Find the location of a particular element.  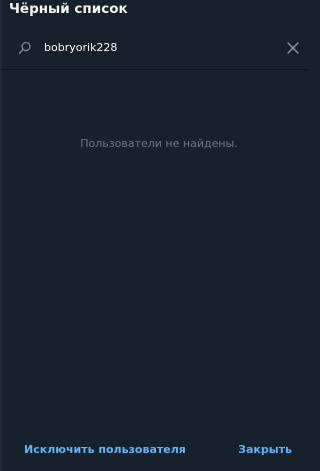

dialog-title: Чёрный список is located at coordinates (68, 9).